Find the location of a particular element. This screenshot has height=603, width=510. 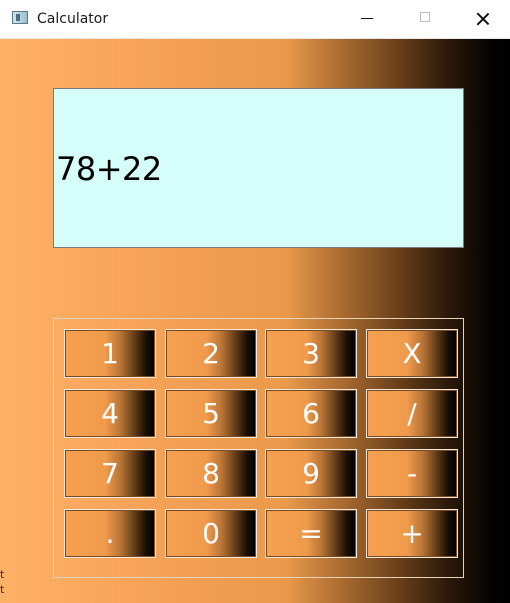

key-0: 0 is located at coordinates (211, 533).